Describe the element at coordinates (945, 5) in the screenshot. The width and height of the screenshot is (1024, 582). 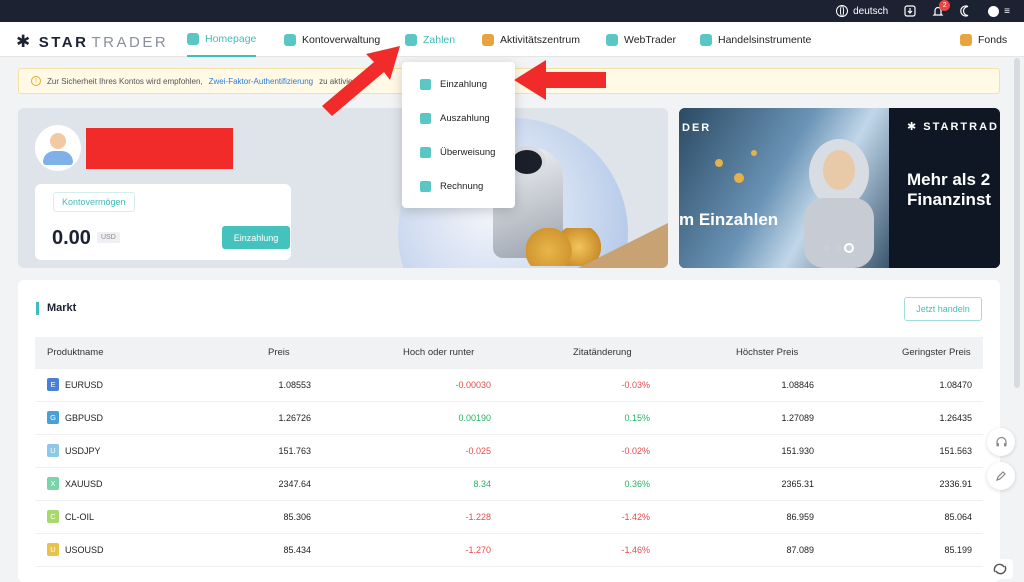
I see `notification-badge: 2` at that location.